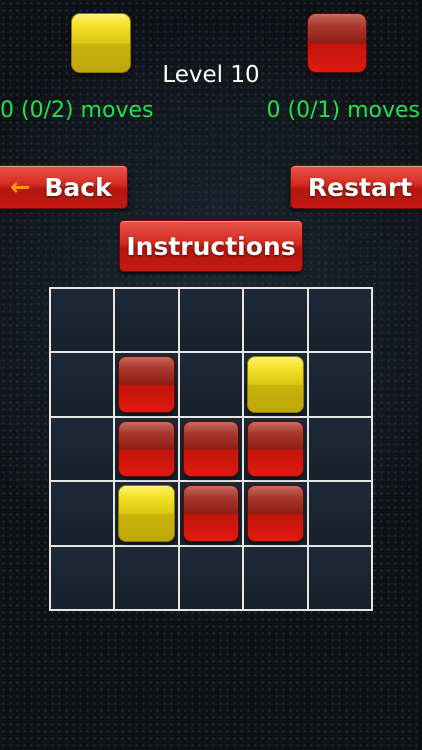 The image size is (422, 750). Describe the element at coordinates (211, 75) in the screenshot. I see `level-title: Level 10` at that location.